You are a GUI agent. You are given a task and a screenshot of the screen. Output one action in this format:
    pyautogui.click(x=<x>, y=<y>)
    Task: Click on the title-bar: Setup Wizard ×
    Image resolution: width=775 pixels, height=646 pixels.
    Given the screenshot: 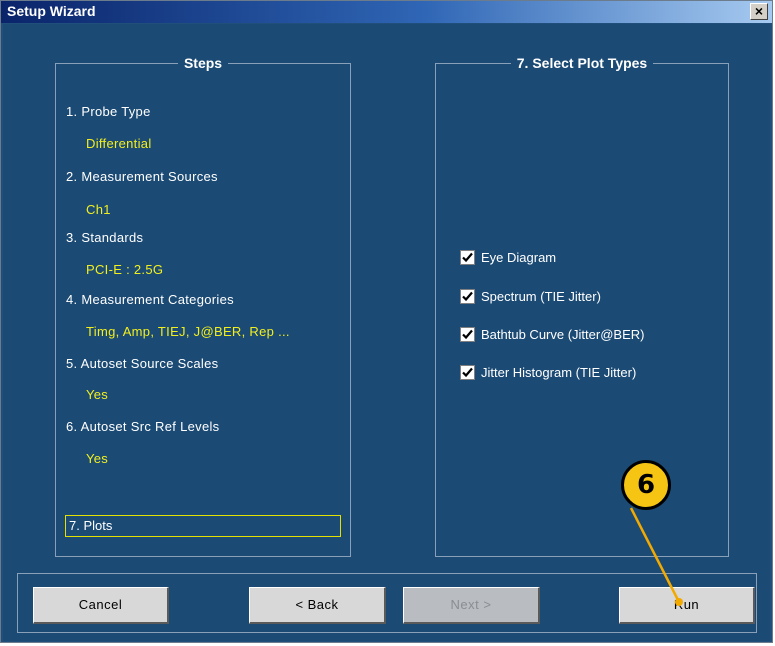 What is the action you would take?
    pyautogui.click(x=386, y=12)
    